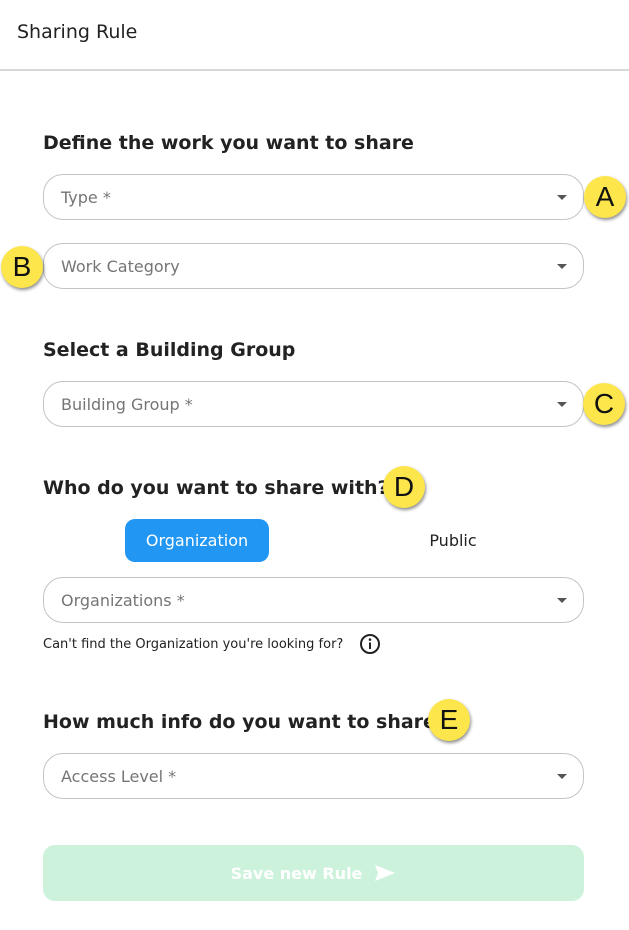  I want to click on toggle-organization: Organization, so click(197, 540).